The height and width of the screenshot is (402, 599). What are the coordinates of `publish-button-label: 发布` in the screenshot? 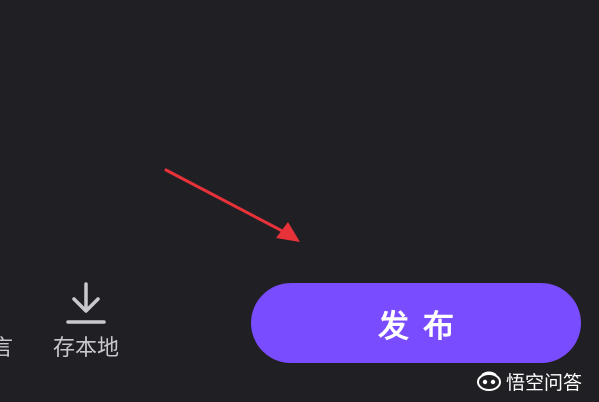 It's located at (423, 326).